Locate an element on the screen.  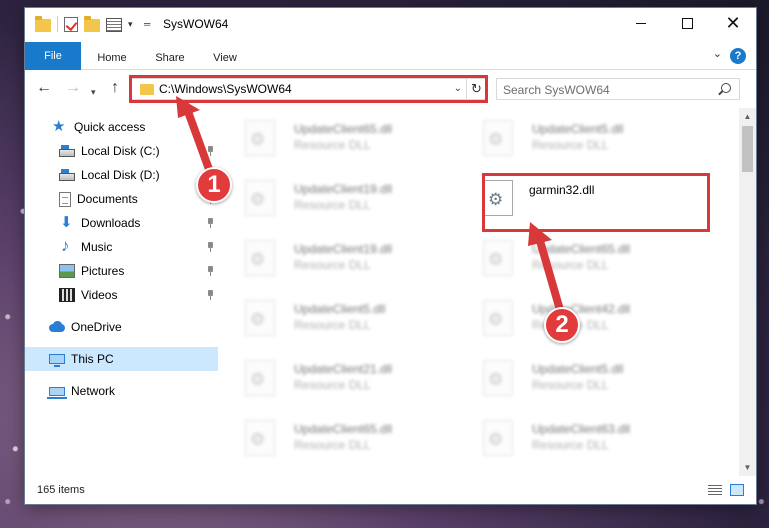
file-item-garmin32: garmin32.dll is located at coordinates (571, 201).